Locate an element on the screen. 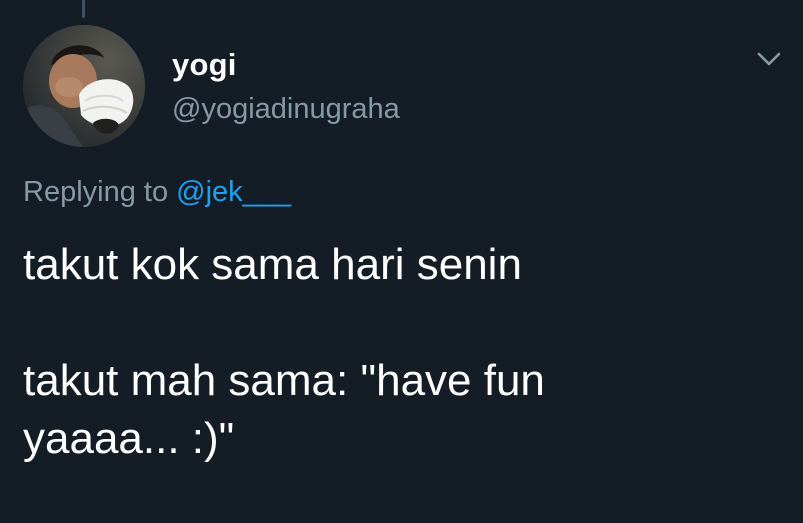 This screenshot has width=803, height=523. avatar is located at coordinates (84, 86).